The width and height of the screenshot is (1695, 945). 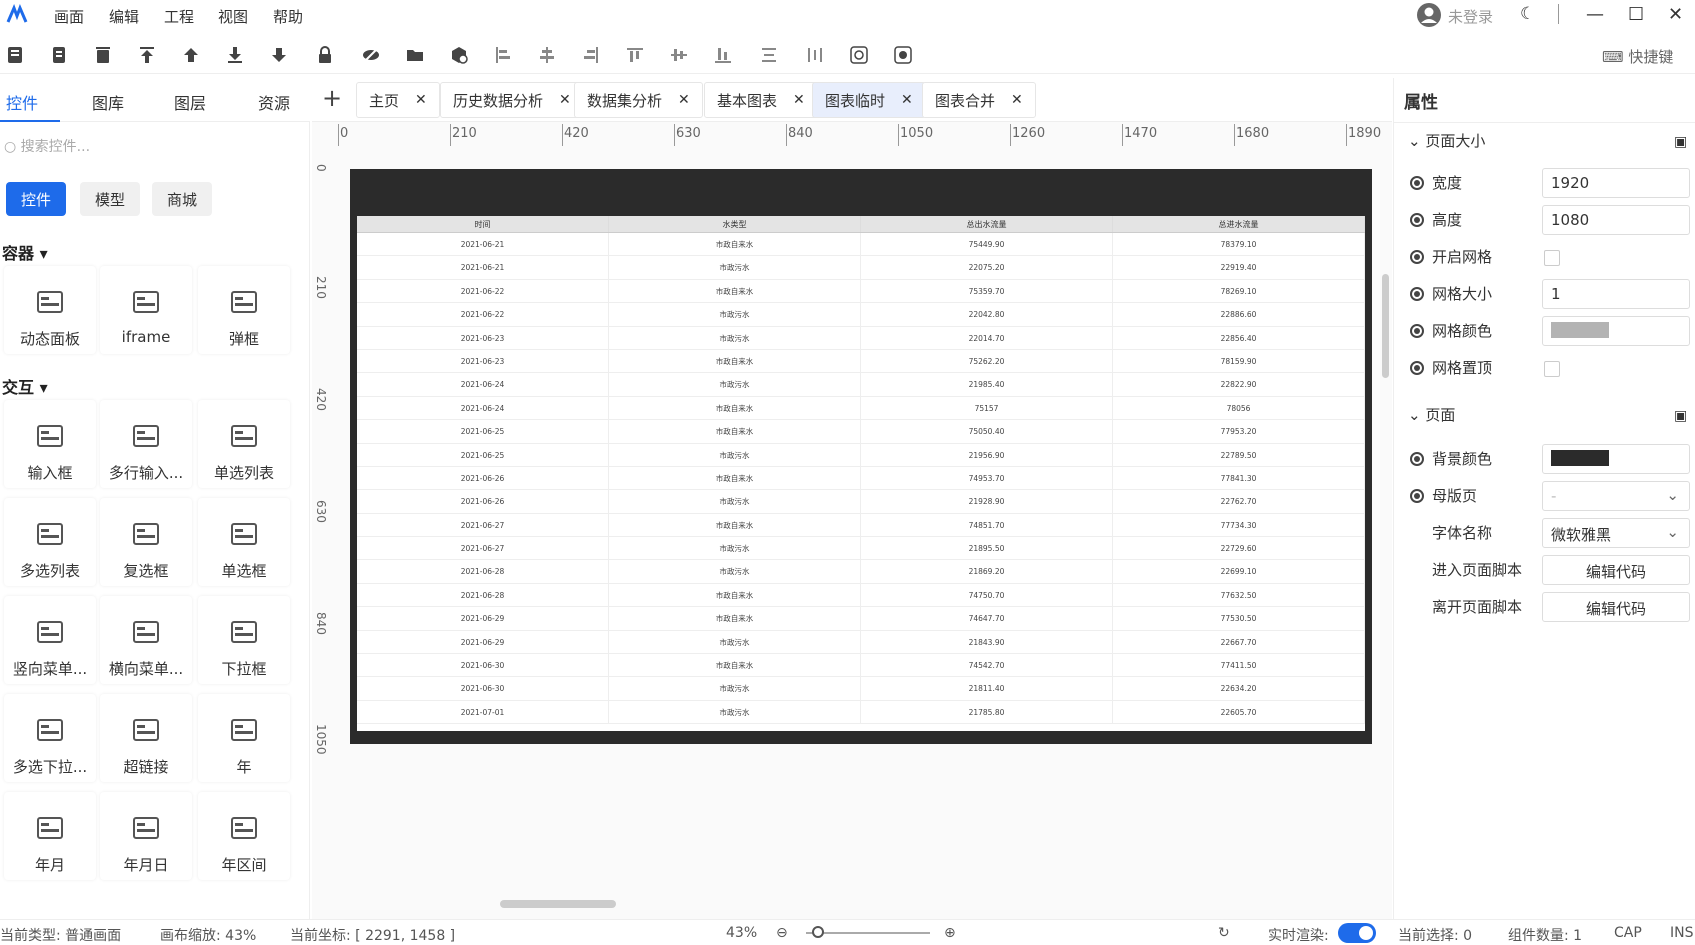 What do you see at coordinates (512, 100) in the screenshot?
I see `doc-tab: 历史数据分析 ✕` at bounding box center [512, 100].